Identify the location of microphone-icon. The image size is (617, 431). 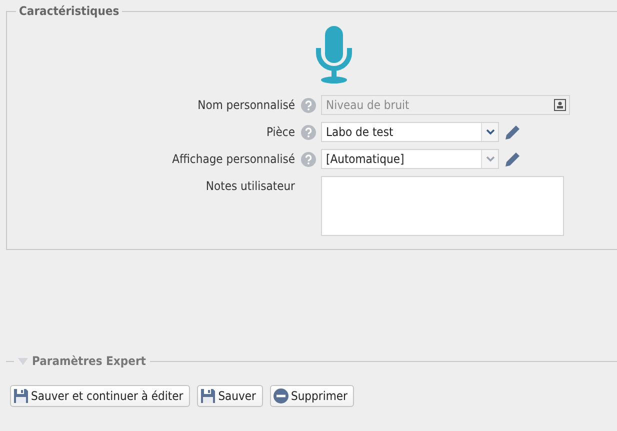
(334, 55).